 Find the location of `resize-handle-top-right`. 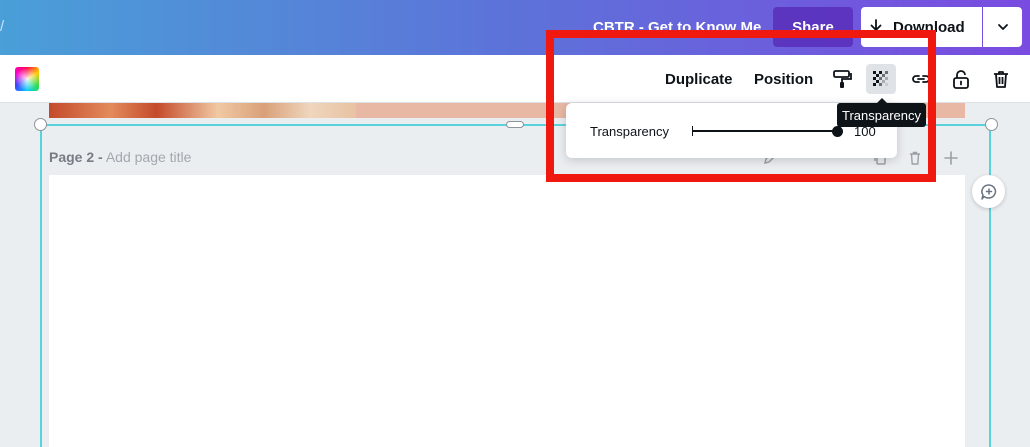

resize-handle-top-right is located at coordinates (991, 124).